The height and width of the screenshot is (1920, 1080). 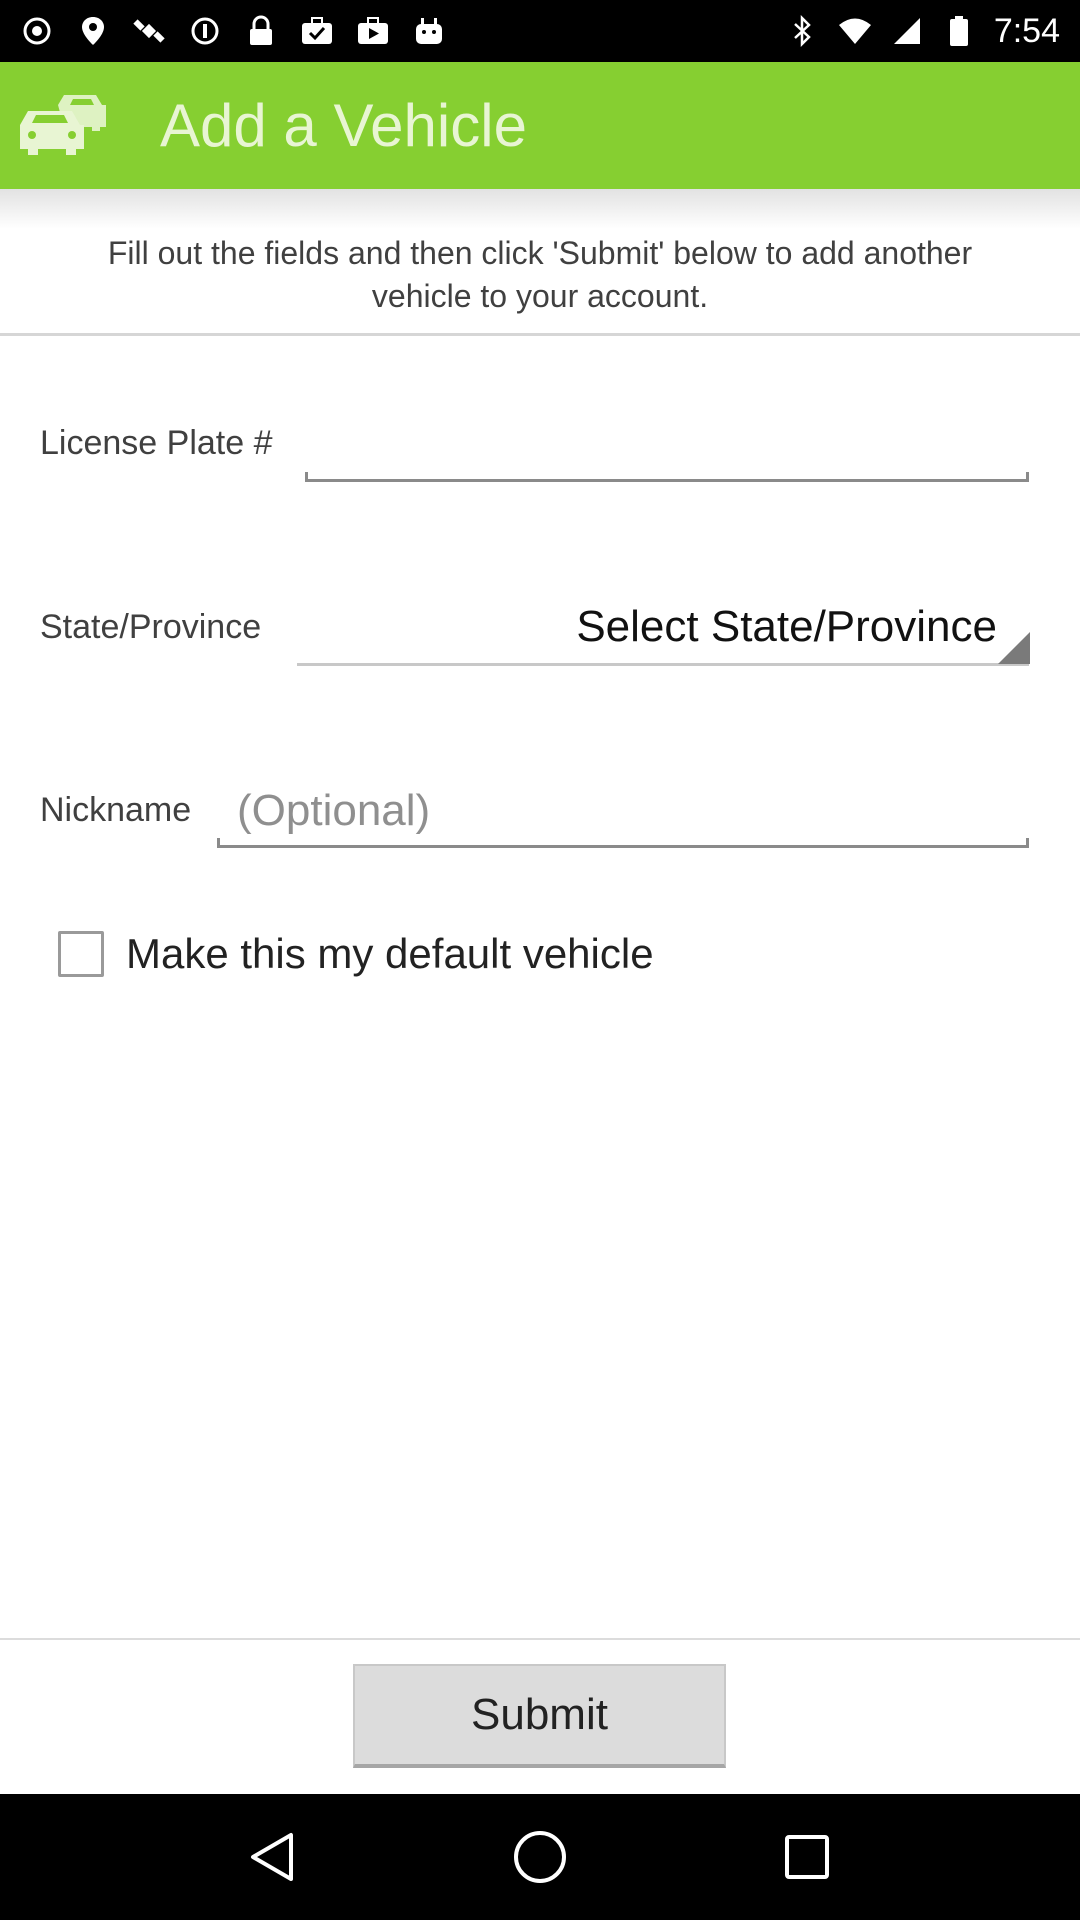 What do you see at coordinates (959, 31) in the screenshot?
I see `battery-icon` at bounding box center [959, 31].